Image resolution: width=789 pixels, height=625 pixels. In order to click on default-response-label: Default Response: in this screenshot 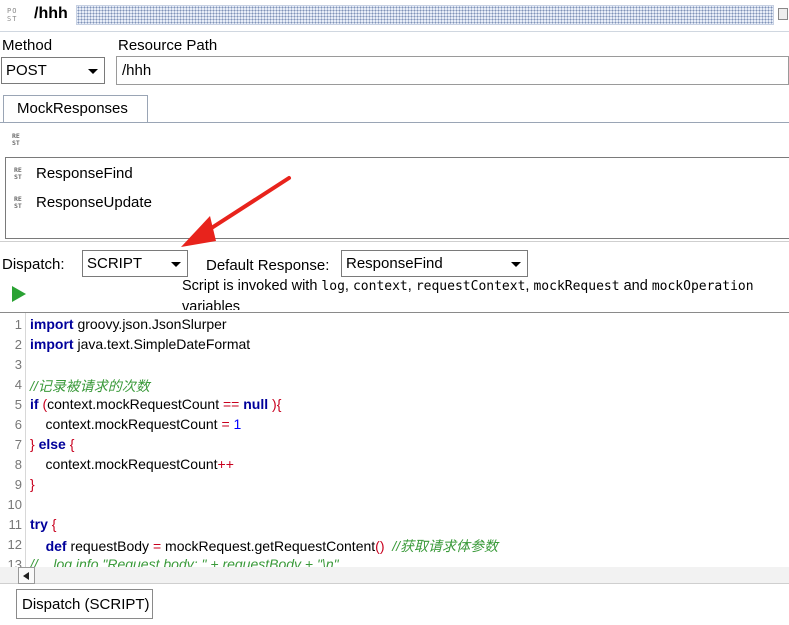, I will do `click(268, 265)`.